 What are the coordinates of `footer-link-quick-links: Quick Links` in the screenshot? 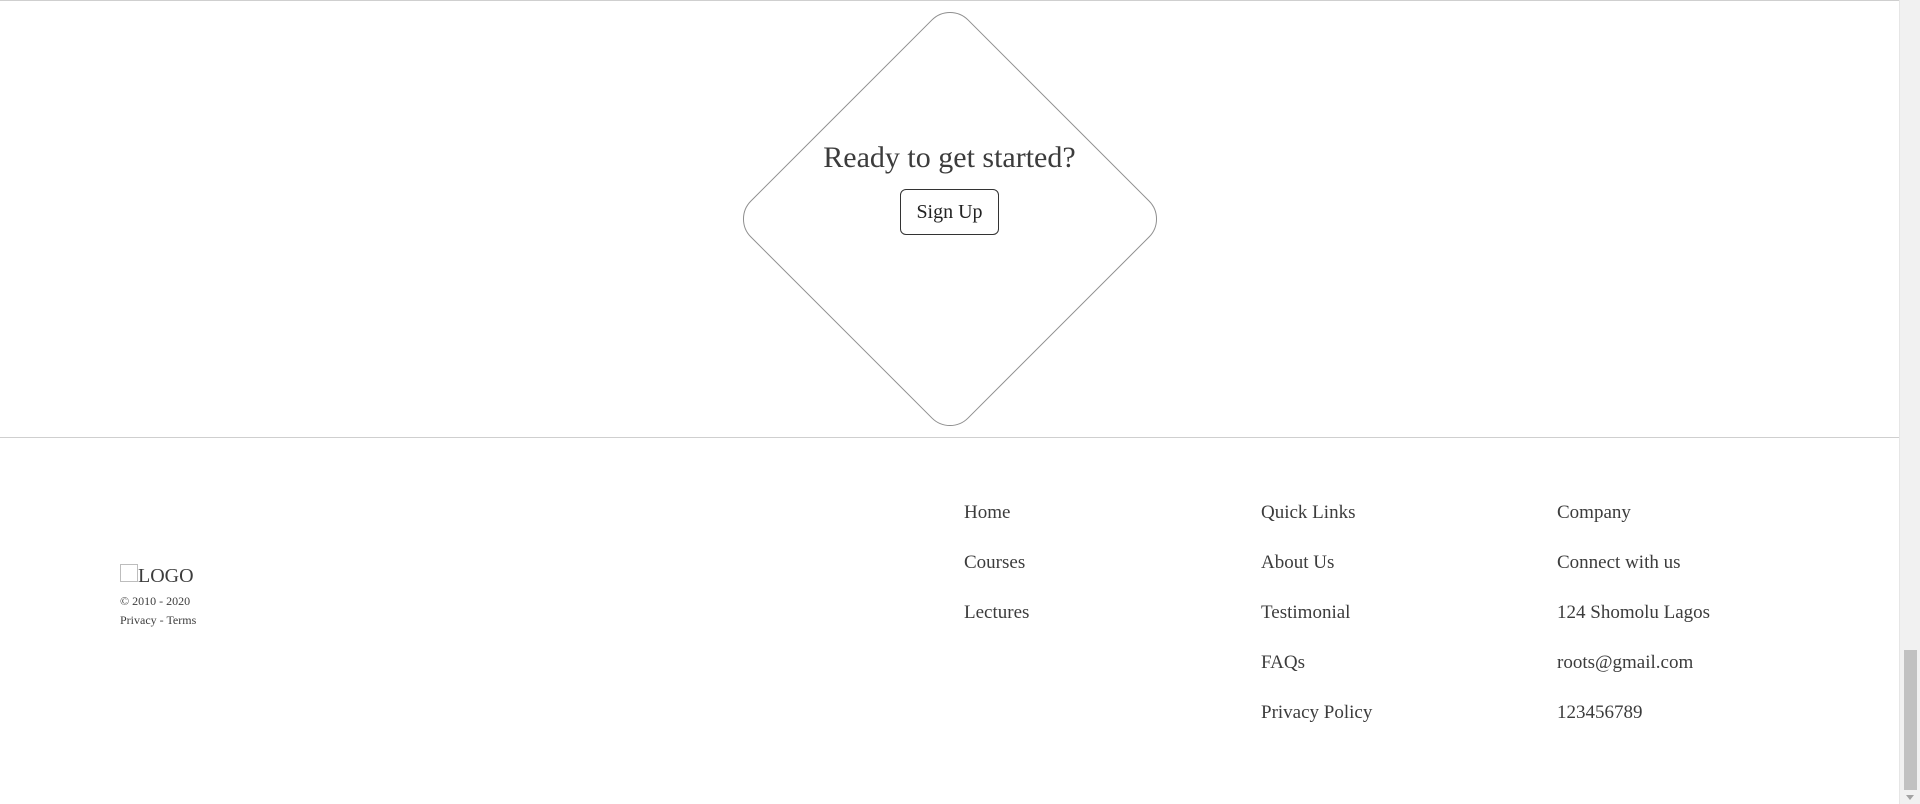 It's located at (1316, 513).